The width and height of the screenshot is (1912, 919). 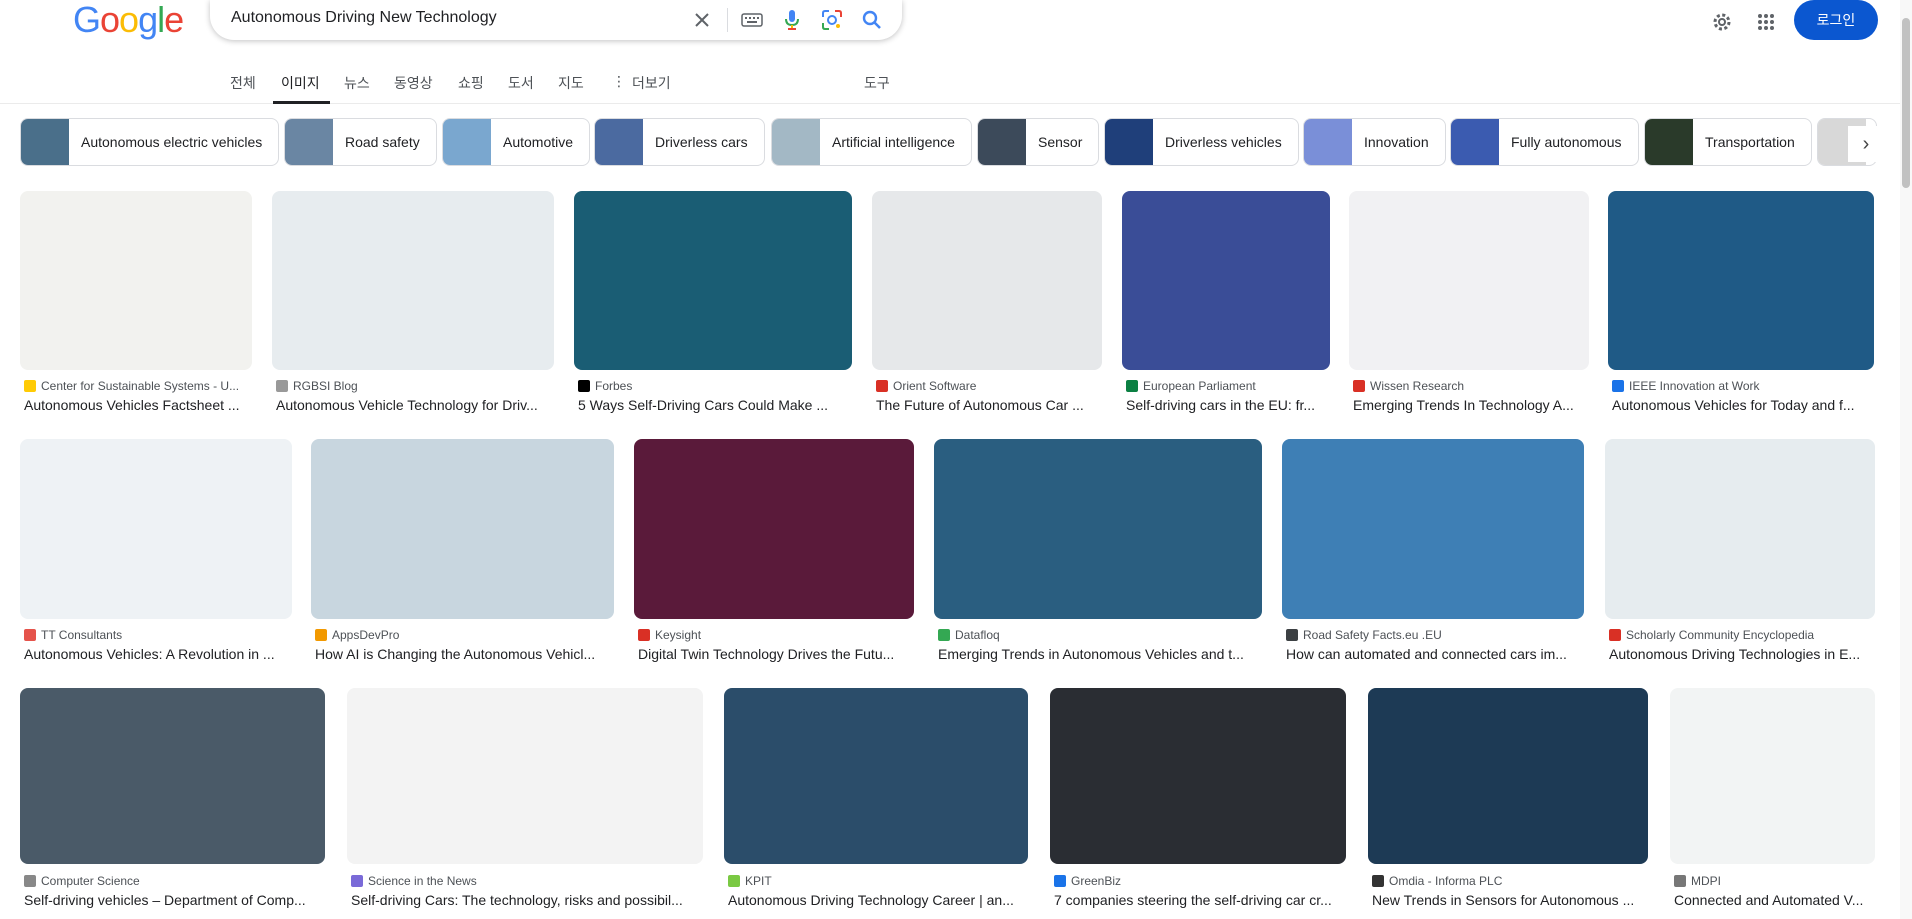 What do you see at coordinates (364, 18) in the screenshot?
I see `search-input: Autonomous Driving New Technology` at bounding box center [364, 18].